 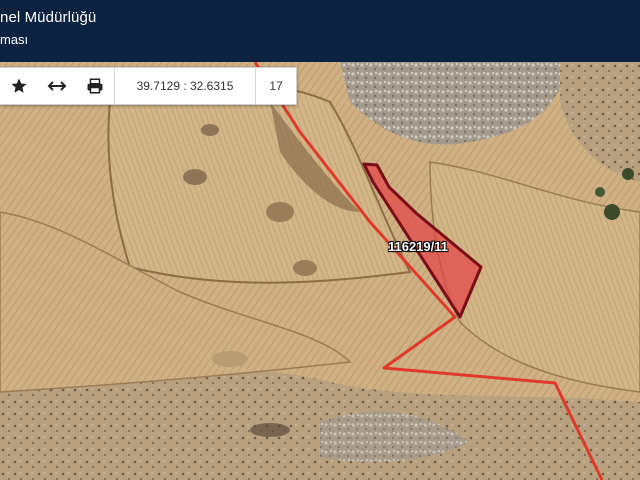 I want to click on measure-button, so click(x=57, y=86).